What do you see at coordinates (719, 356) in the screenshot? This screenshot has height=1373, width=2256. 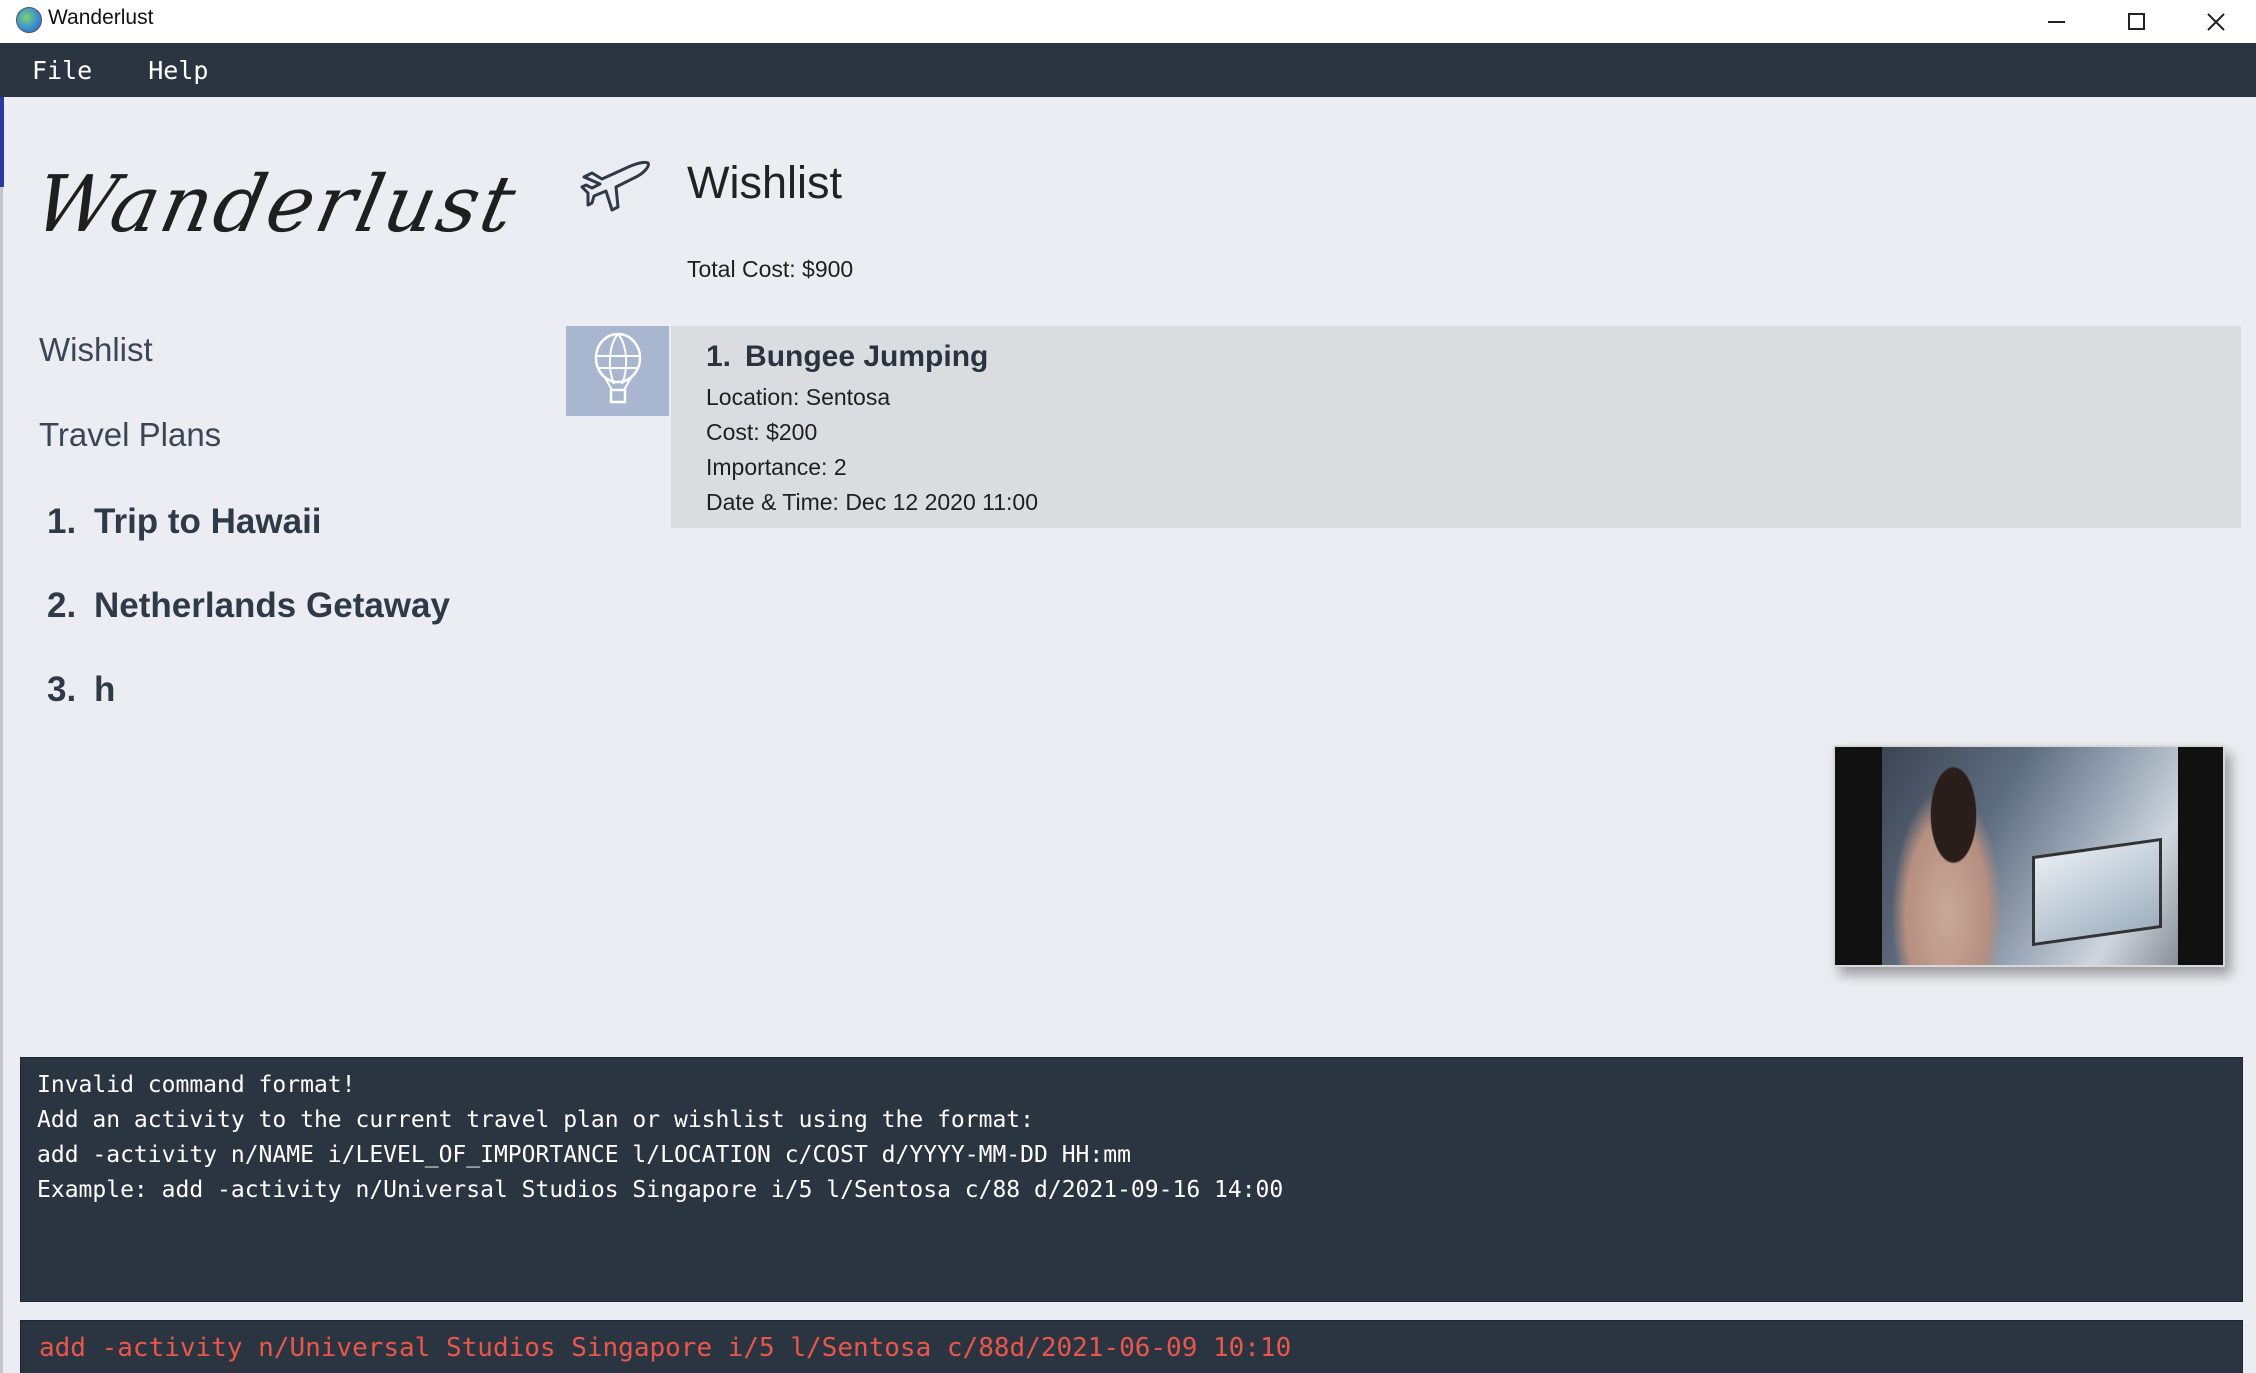 I see `activity-index: 1.` at bounding box center [719, 356].